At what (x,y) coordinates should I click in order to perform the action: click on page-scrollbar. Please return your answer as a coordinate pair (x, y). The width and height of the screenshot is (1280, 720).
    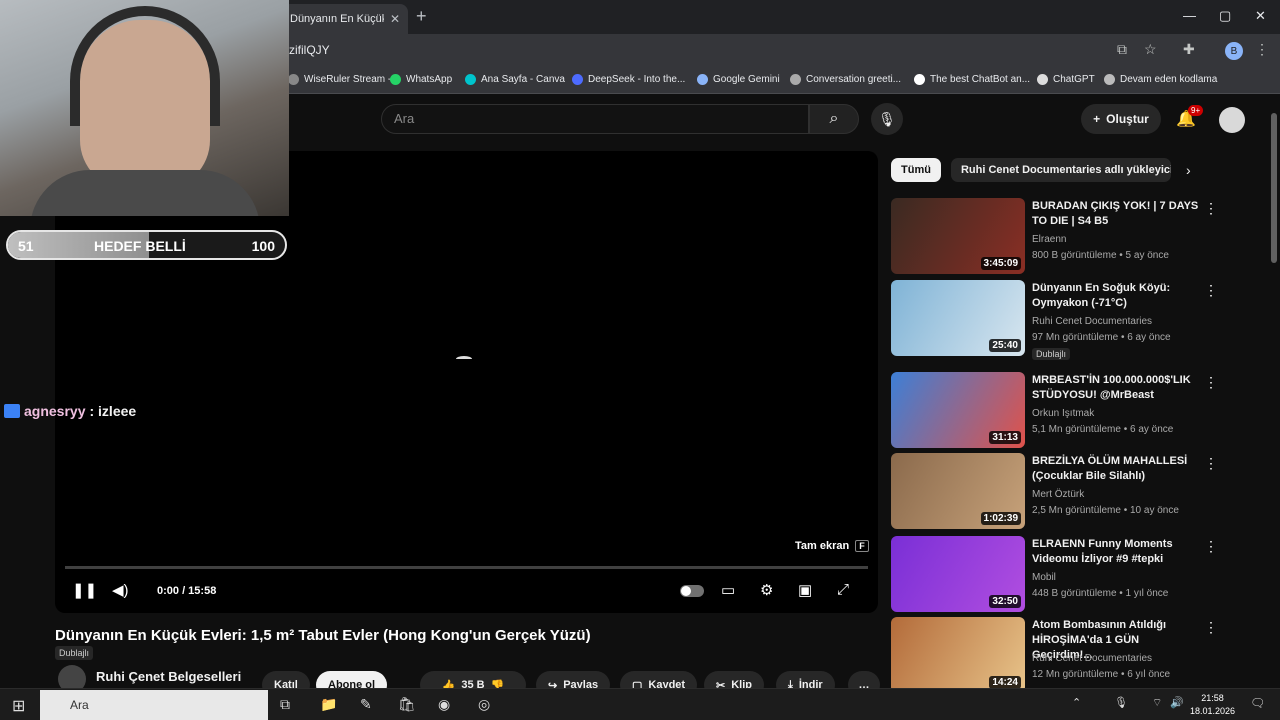
    Looking at the image, I should click on (1274, 391).